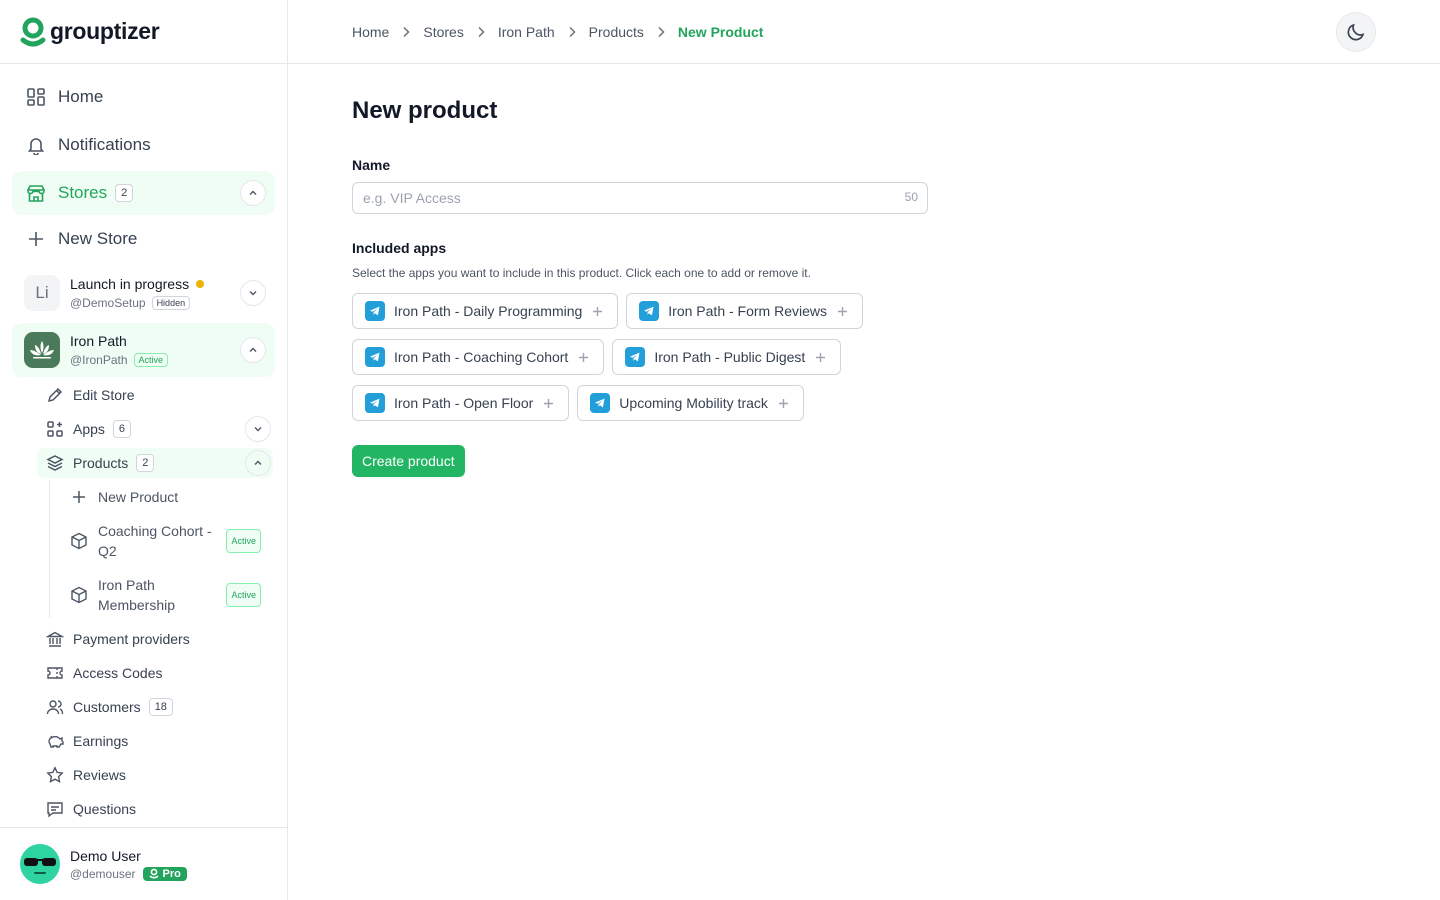  Describe the element at coordinates (155, 775) in the screenshot. I see `store-menu-reviews: Reviews` at that location.